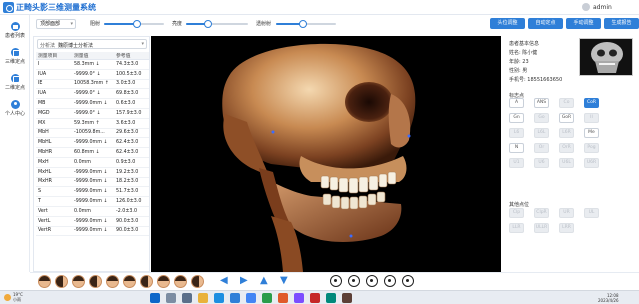  What do you see at coordinates (264, 281) in the screenshot?
I see `rotate-up-icon: ▲` at bounding box center [264, 281].